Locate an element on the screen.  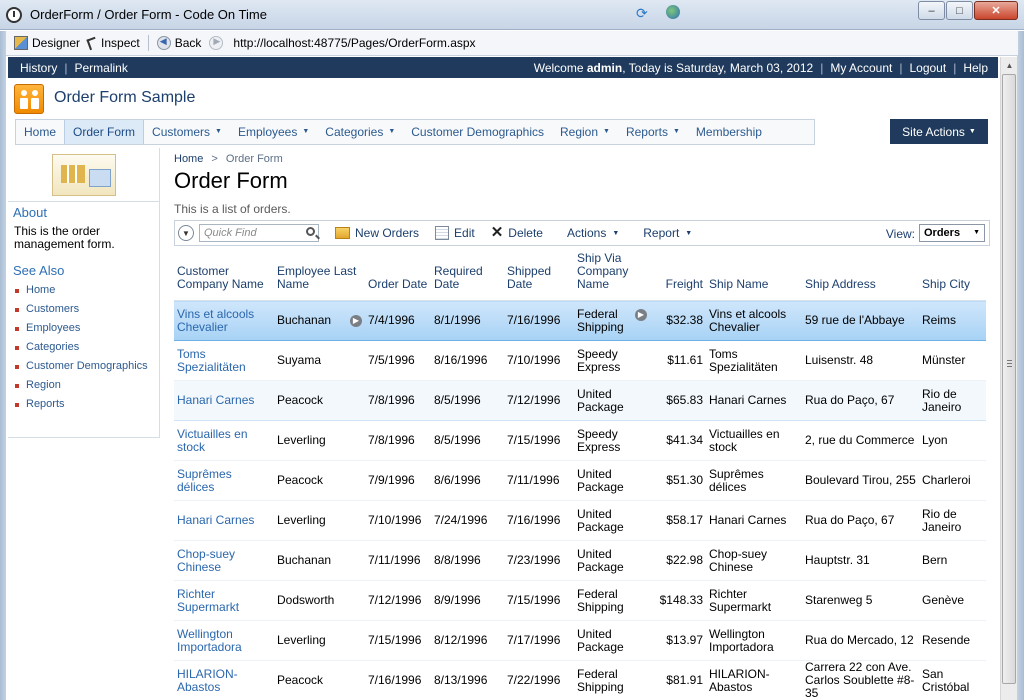
scroll-up-icon: ▲ is located at coordinates (1009, 65).